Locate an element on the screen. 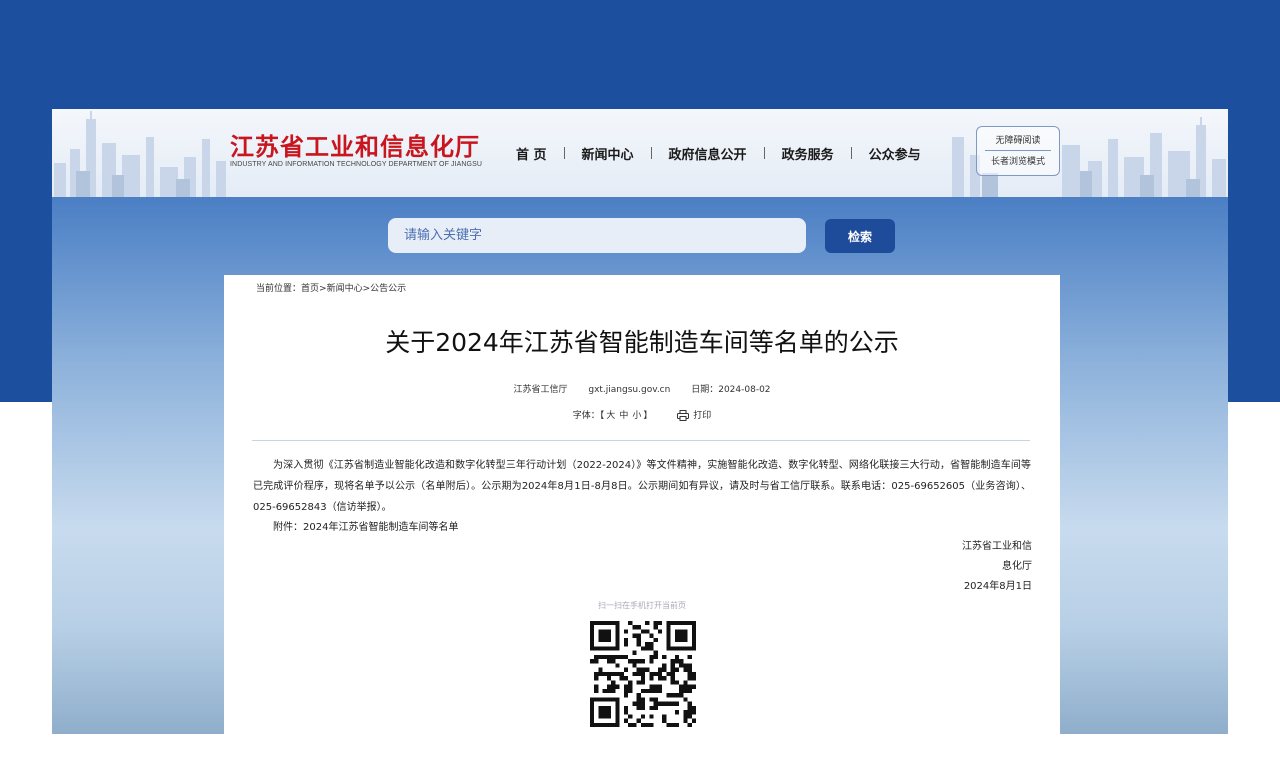 The width and height of the screenshot is (1280, 774). nav-item-news: 新闻中心 is located at coordinates (608, 153).